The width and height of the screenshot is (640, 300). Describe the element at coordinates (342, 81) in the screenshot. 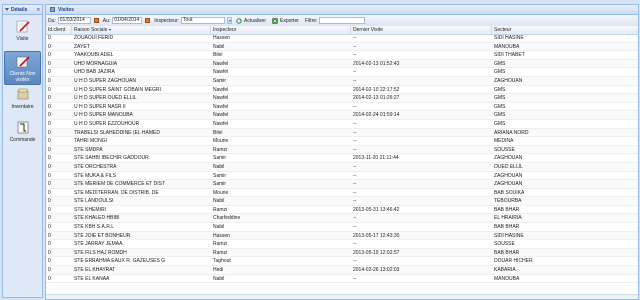

I see `table-row: 0 U H D SUPER ZAGHOUAN Samir -- ZAGHOUAN` at that location.